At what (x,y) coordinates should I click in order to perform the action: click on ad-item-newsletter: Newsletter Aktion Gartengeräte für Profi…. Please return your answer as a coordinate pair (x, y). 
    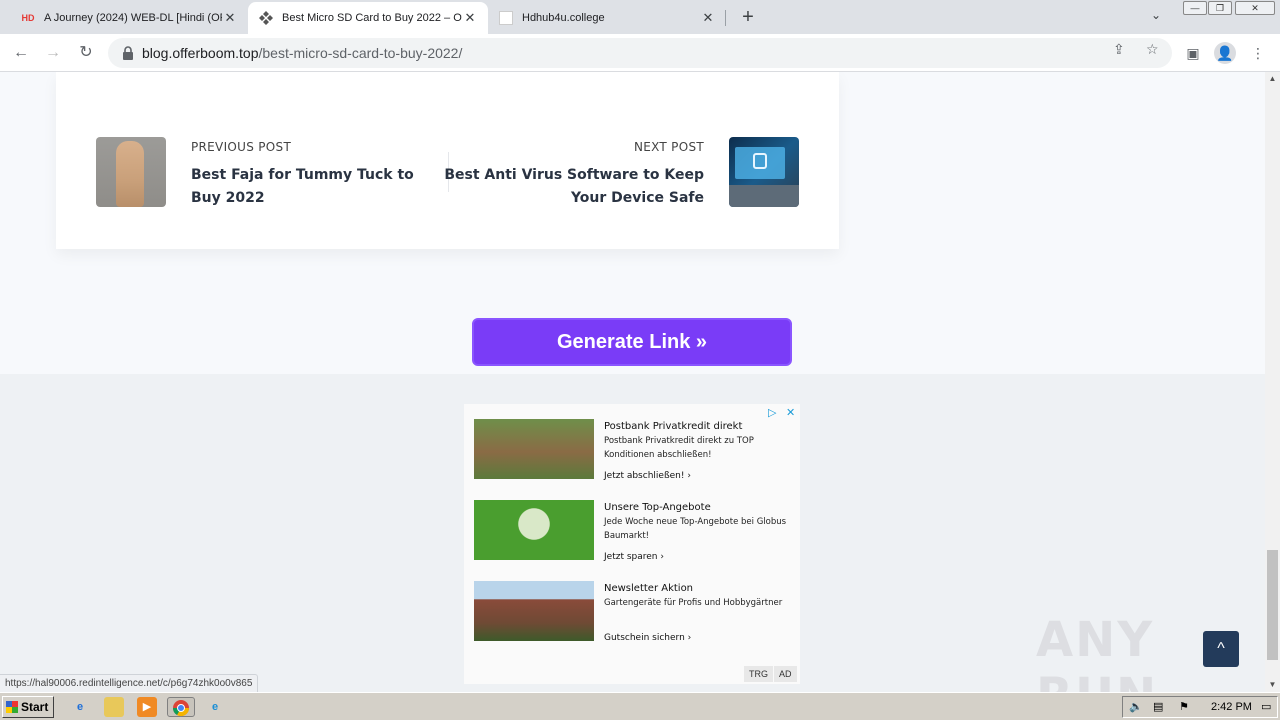
    Looking at the image, I should click on (634, 612).